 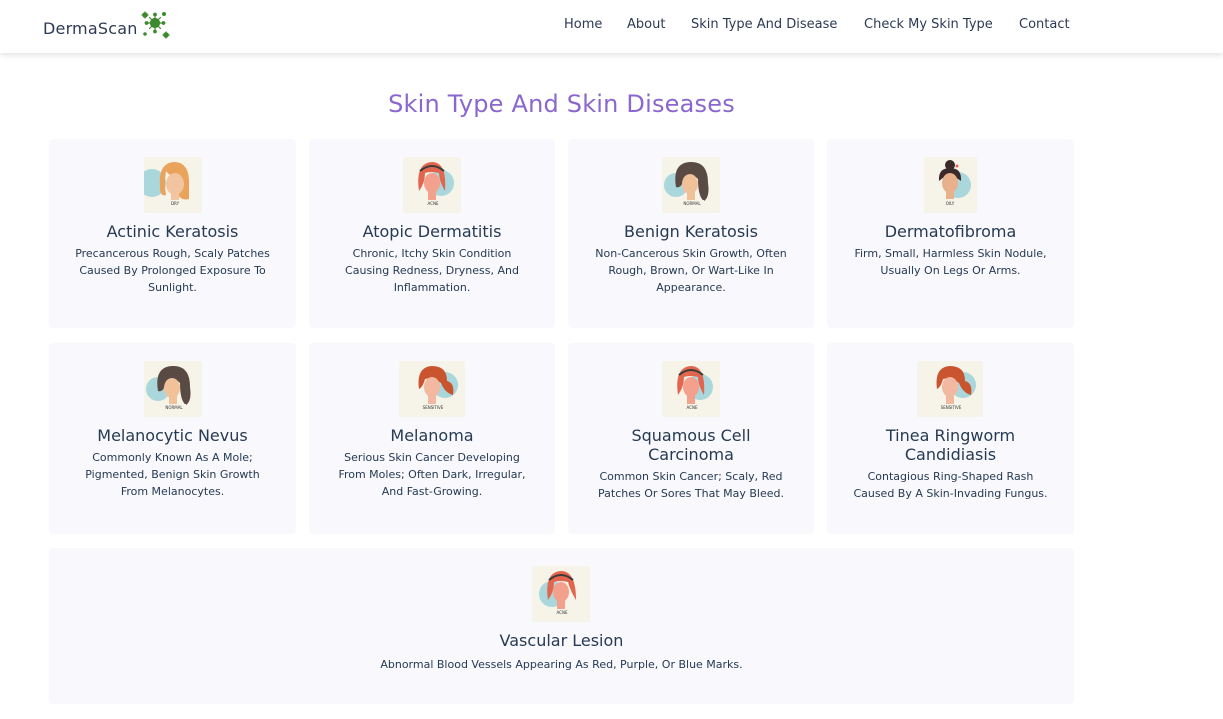 I want to click on card-title: Benign Keratosis, so click(x=691, y=231).